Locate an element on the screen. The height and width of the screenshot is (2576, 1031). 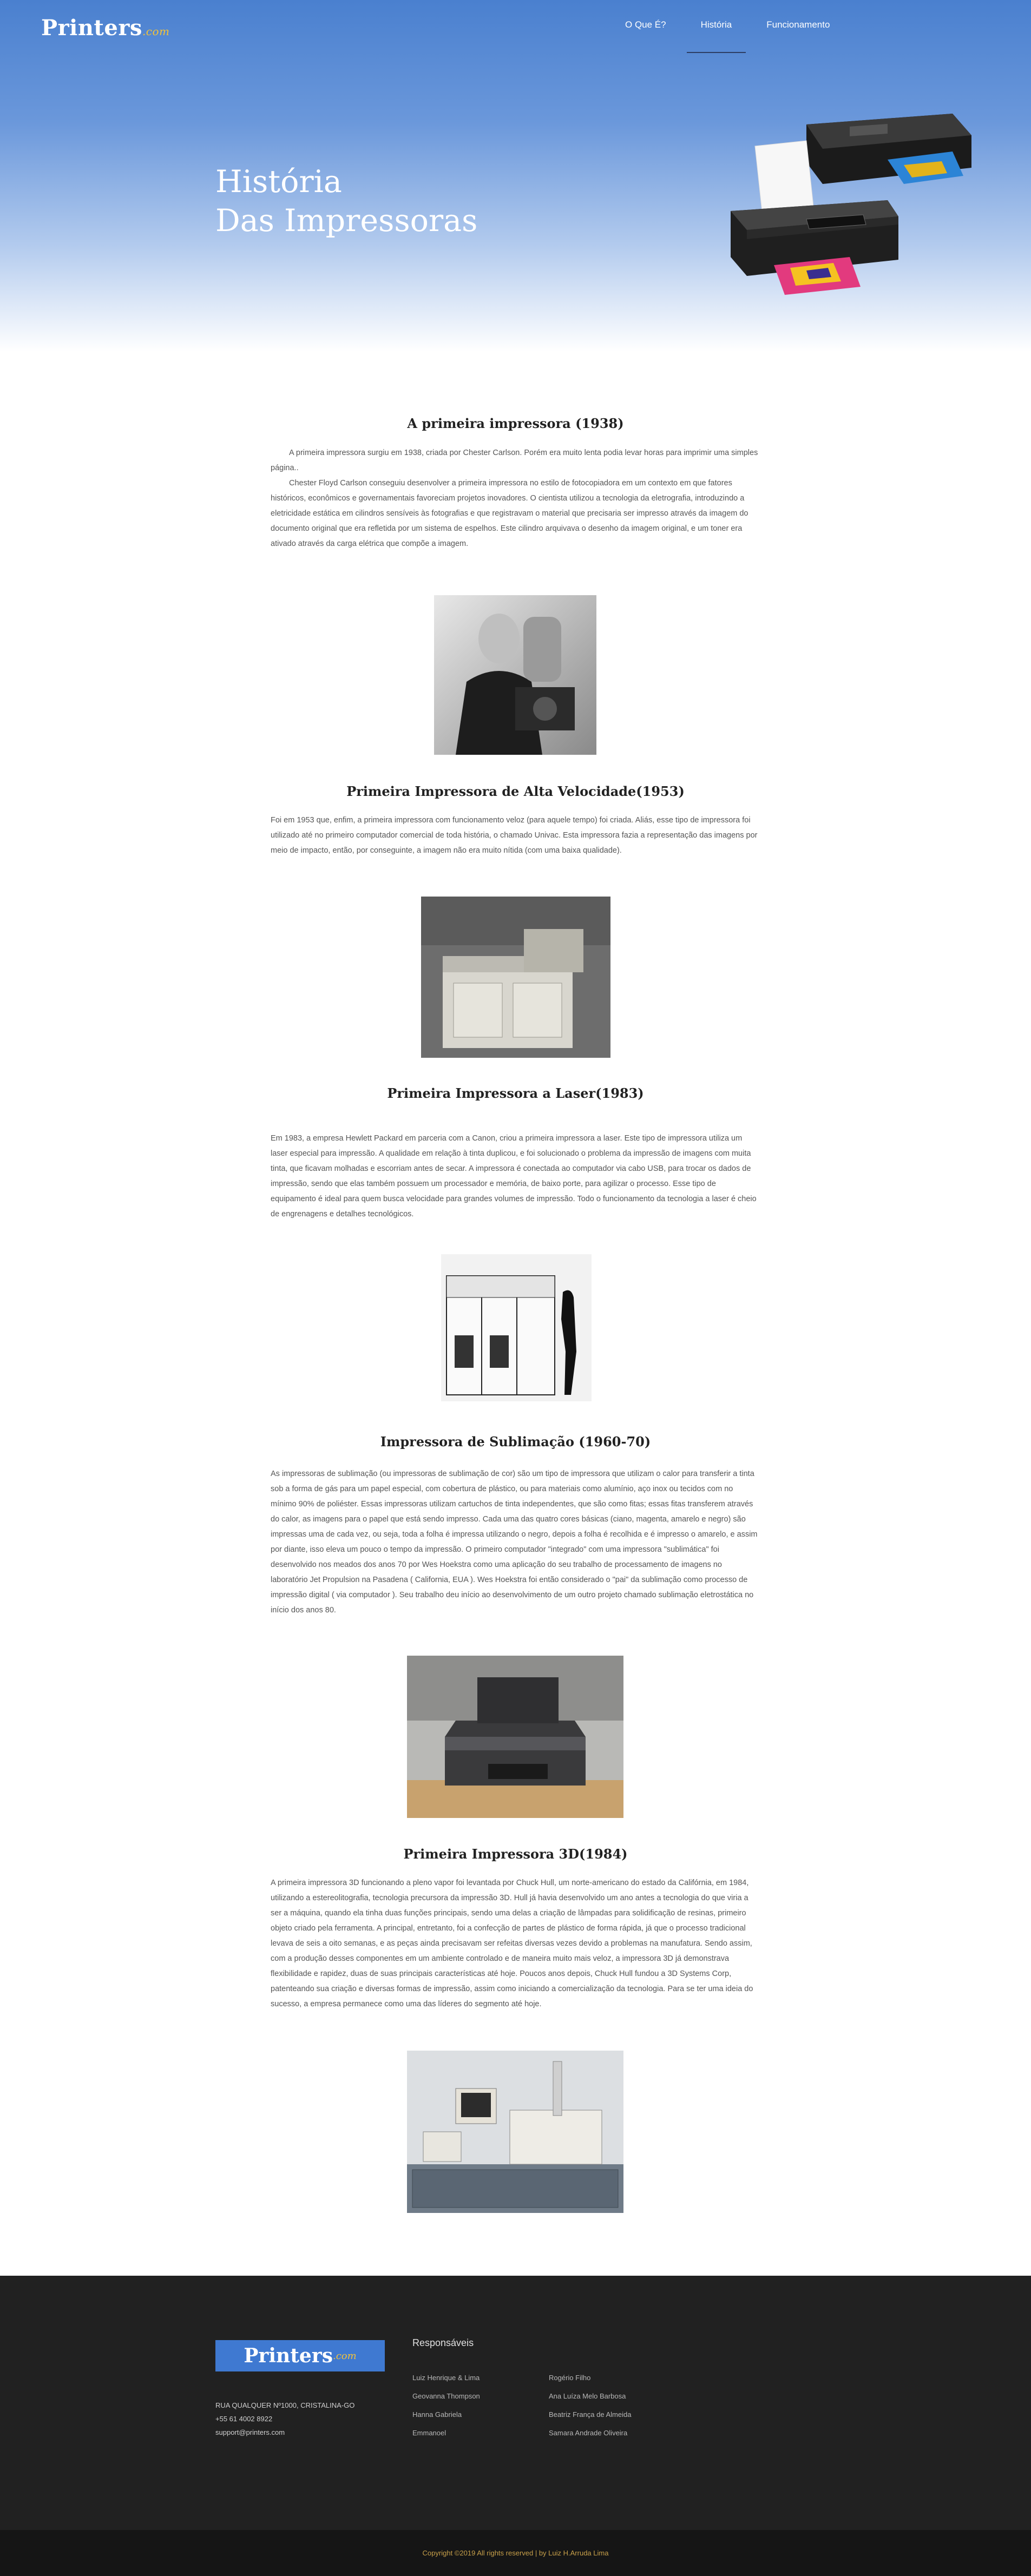
footer-name: Ana Luíza Melo Barbosa is located at coordinates (587, 2396).